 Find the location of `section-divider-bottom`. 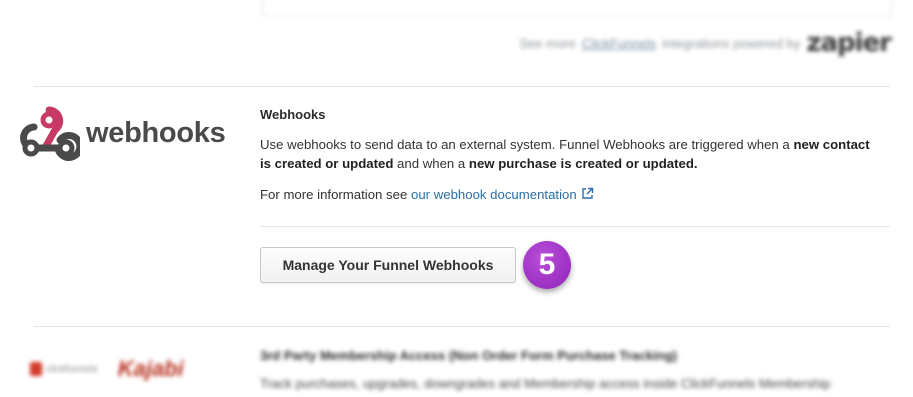

section-divider-bottom is located at coordinates (462, 326).